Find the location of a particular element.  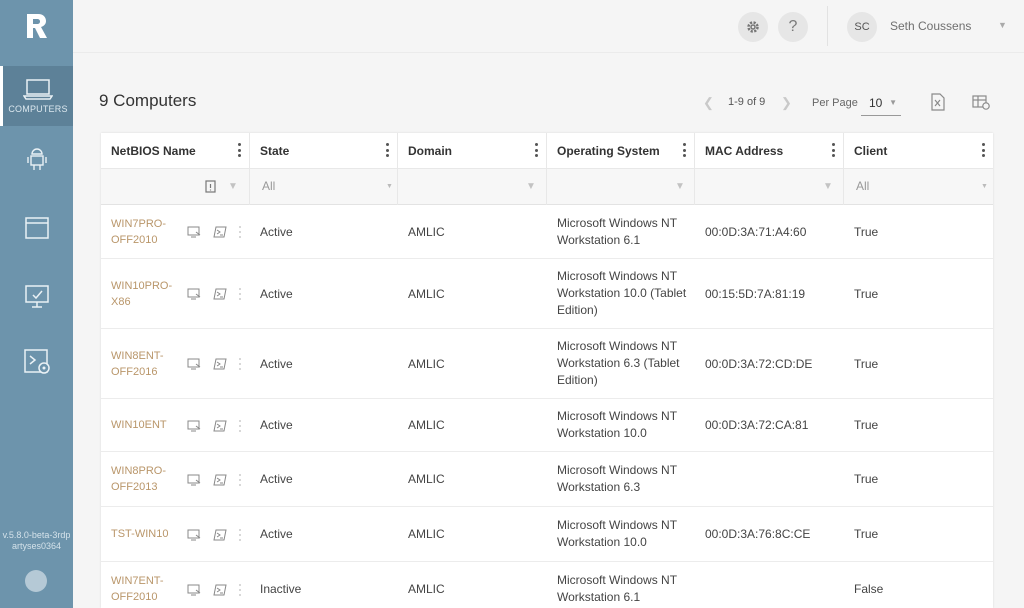

excel-export-icon is located at coordinates (938, 102).